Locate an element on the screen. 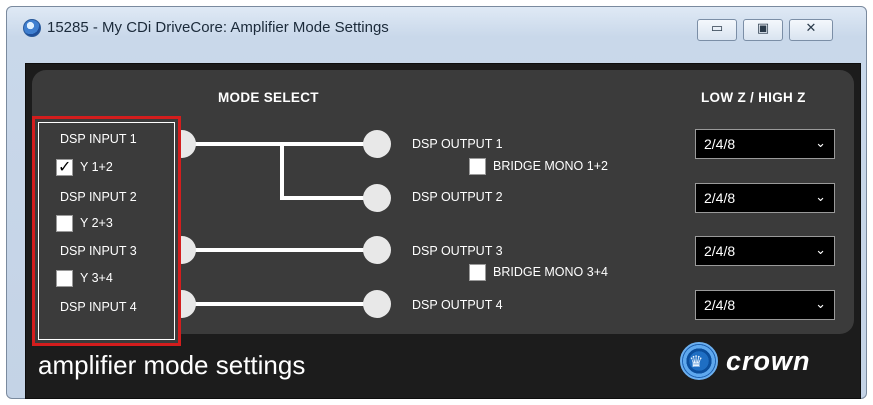 This screenshot has width=873, height=405. crown-icon: ♛ is located at coordinates (696, 361).